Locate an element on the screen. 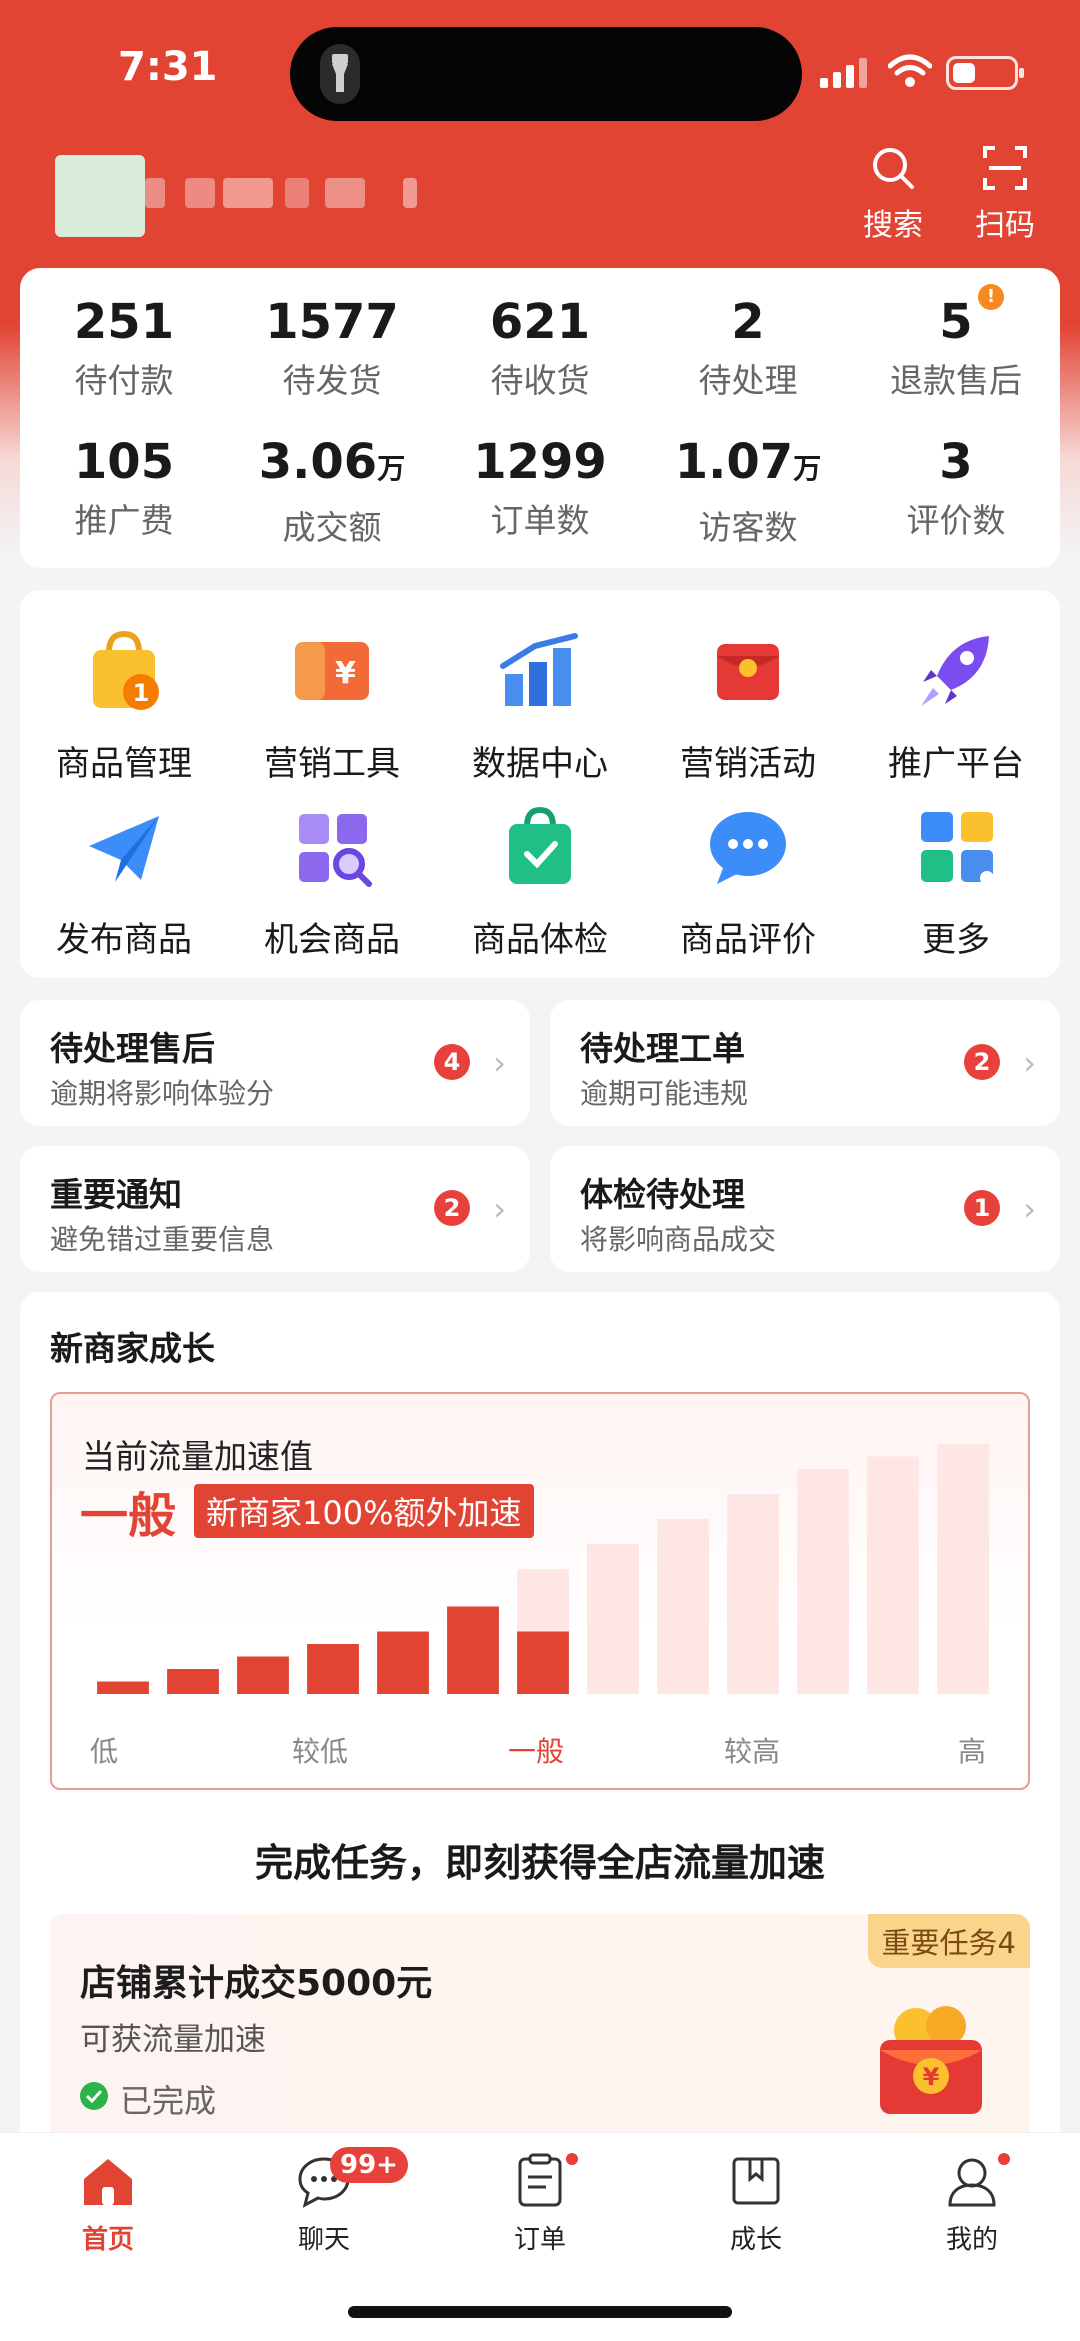  scan-icon is located at coordinates (1005, 168).